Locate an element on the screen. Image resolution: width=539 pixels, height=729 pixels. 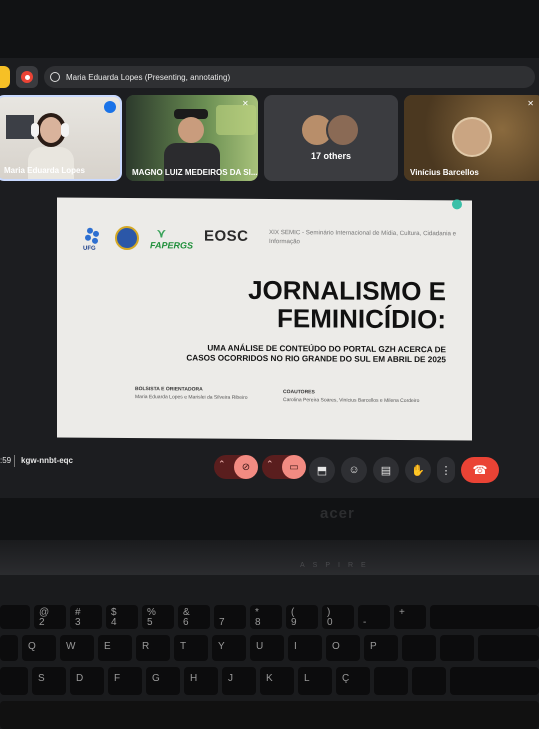
ufg-logo is located at coordinates (93, 236).